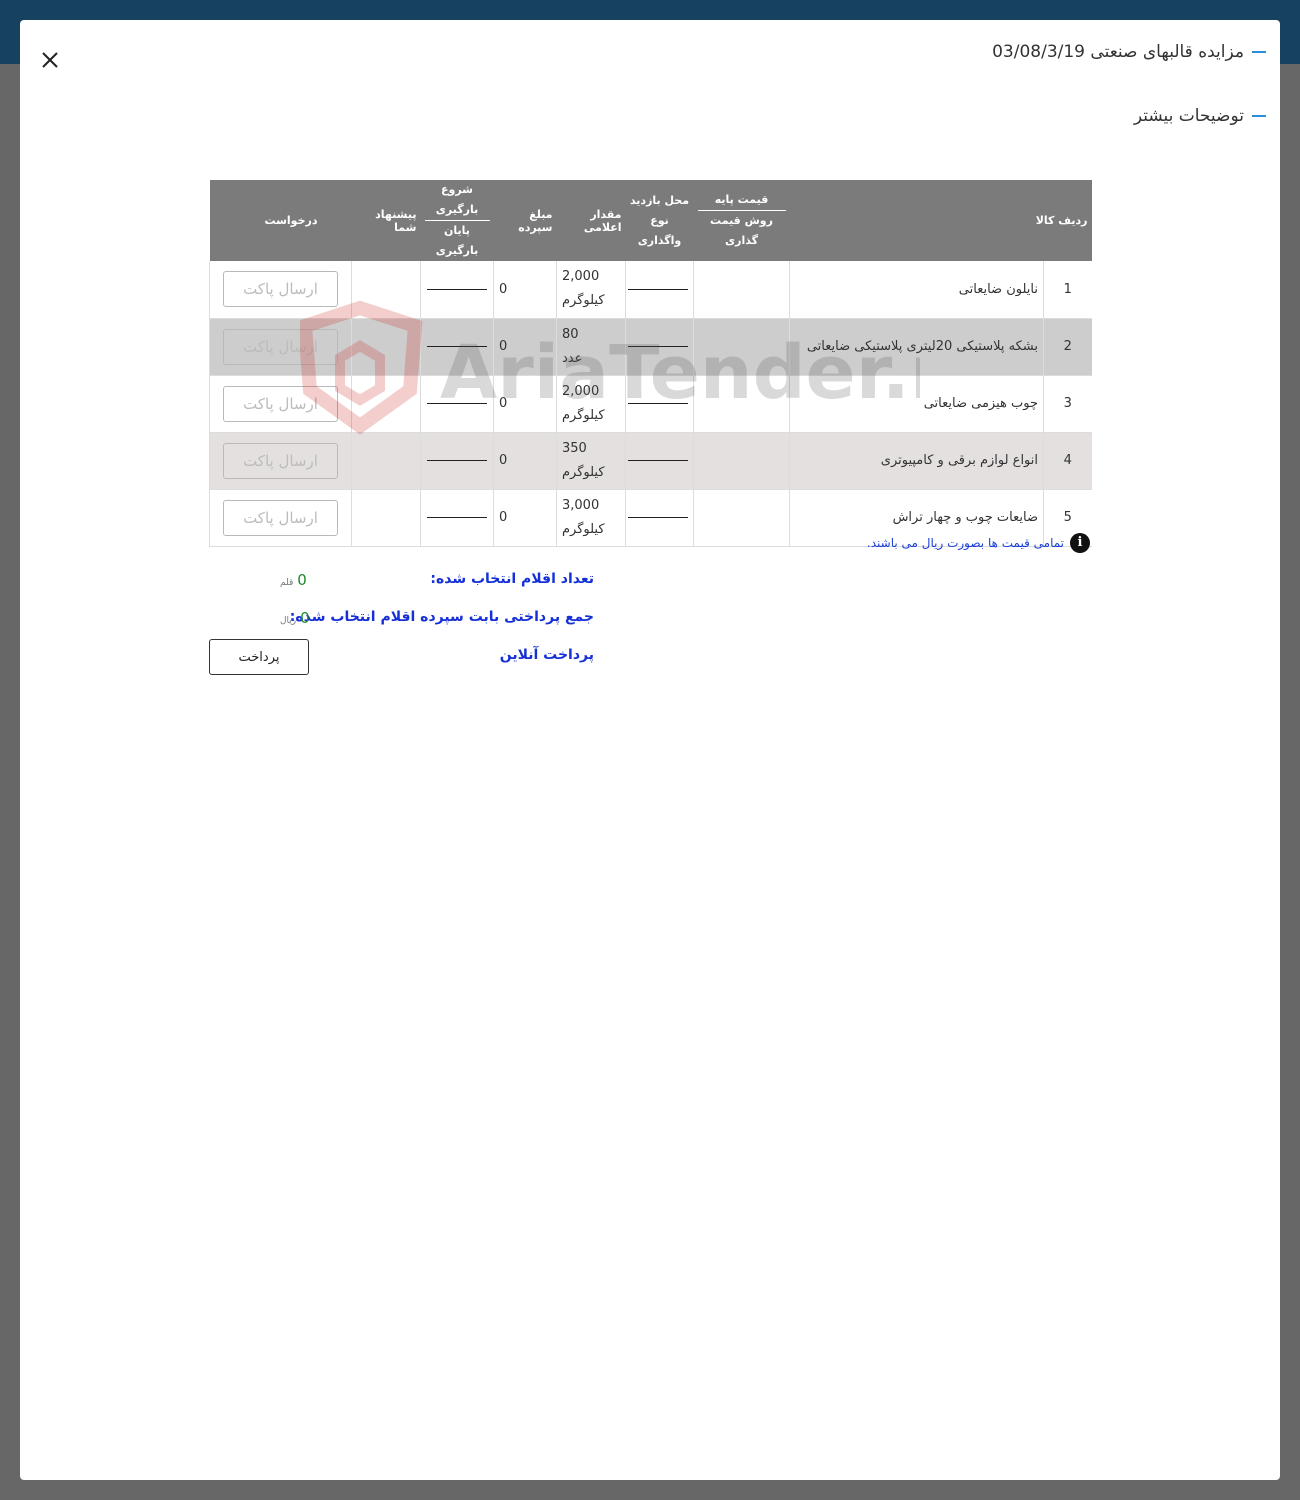 Image resolution: width=1300 pixels, height=1500 pixels. Describe the element at coordinates (916, 404) in the screenshot. I see `row-item-name: چوب هیزمی ضایعاتی` at that location.